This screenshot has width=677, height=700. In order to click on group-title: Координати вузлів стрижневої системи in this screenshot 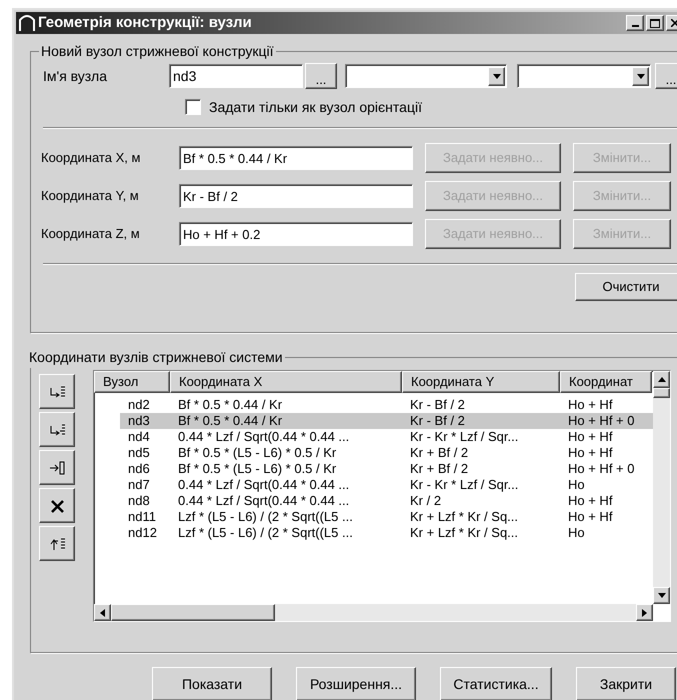, I will do `click(156, 357)`.